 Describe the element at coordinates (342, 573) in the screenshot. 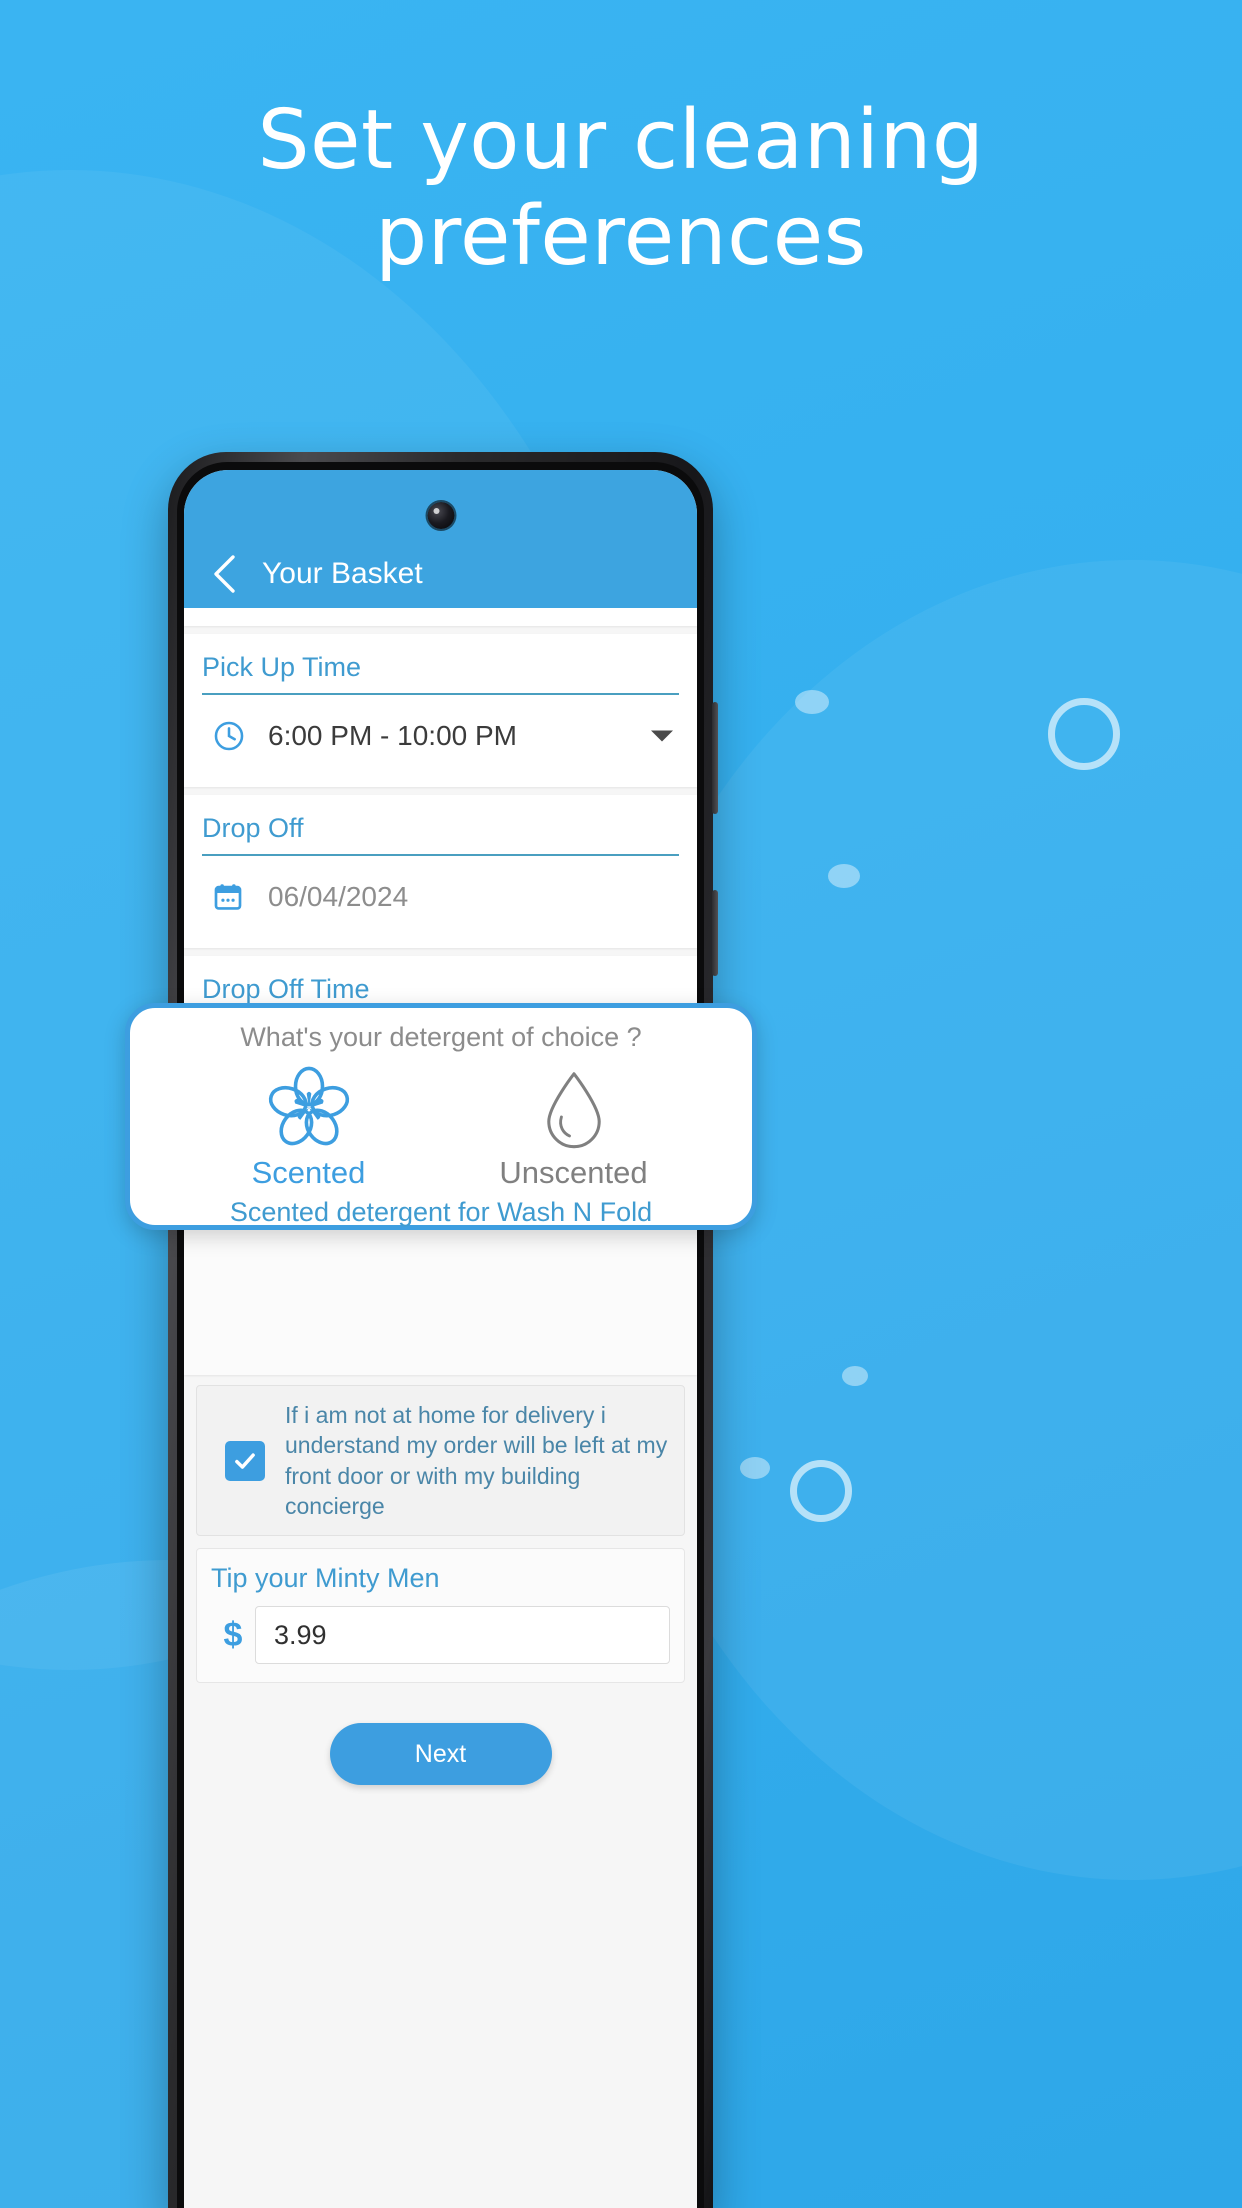

I see `app-bar-title: Your Basket` at that location.